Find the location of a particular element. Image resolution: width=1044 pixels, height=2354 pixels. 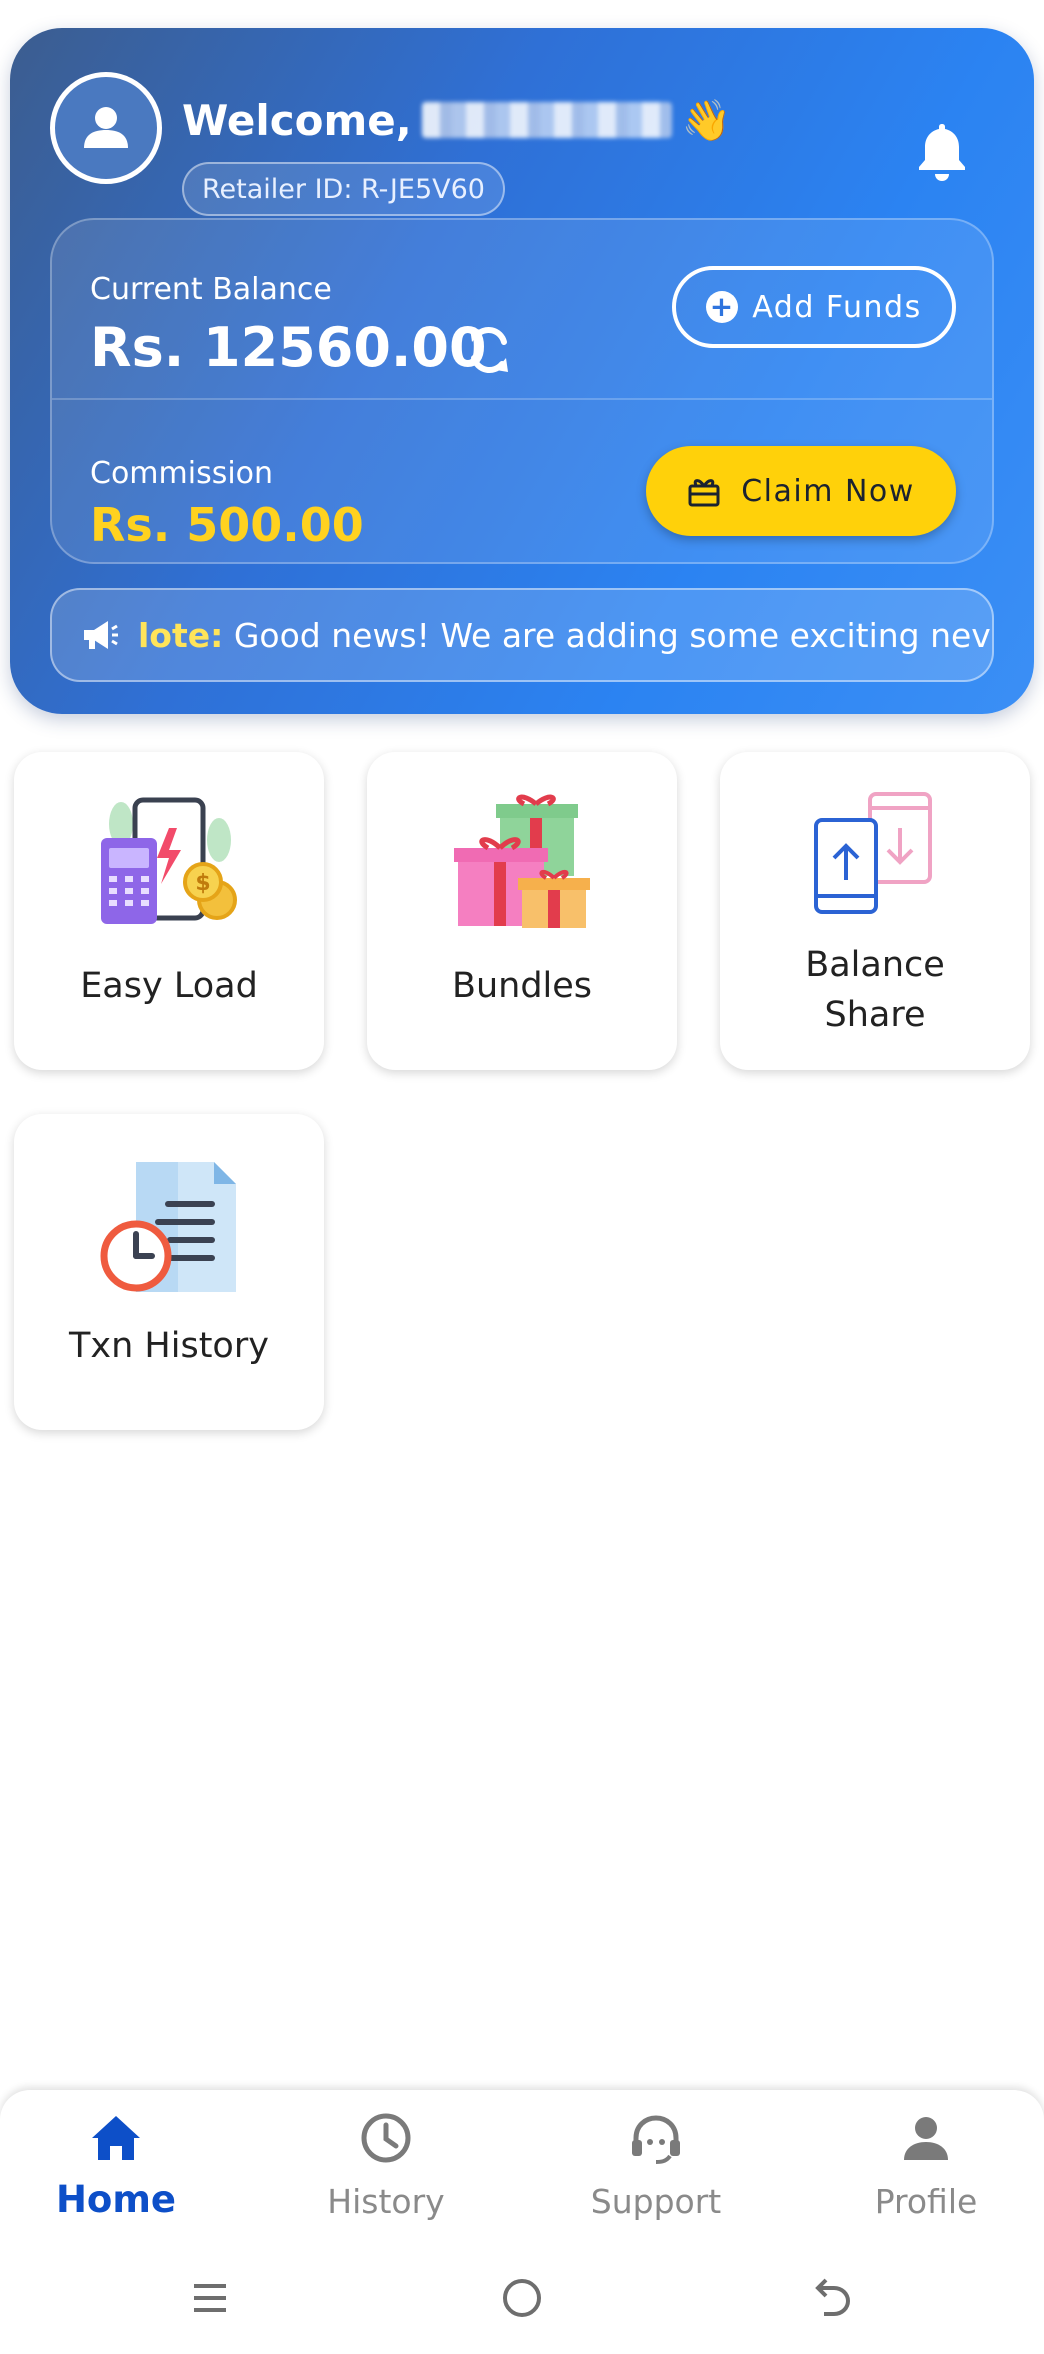

nav-label-support: Support is located at coordinates (656, 2201).